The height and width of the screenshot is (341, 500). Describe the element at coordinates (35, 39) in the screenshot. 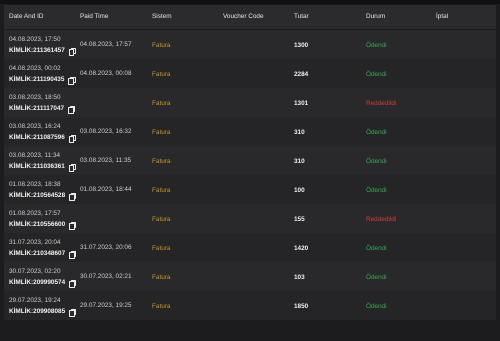

I see `row-date: 04.08.2023, 17:50` at that location.